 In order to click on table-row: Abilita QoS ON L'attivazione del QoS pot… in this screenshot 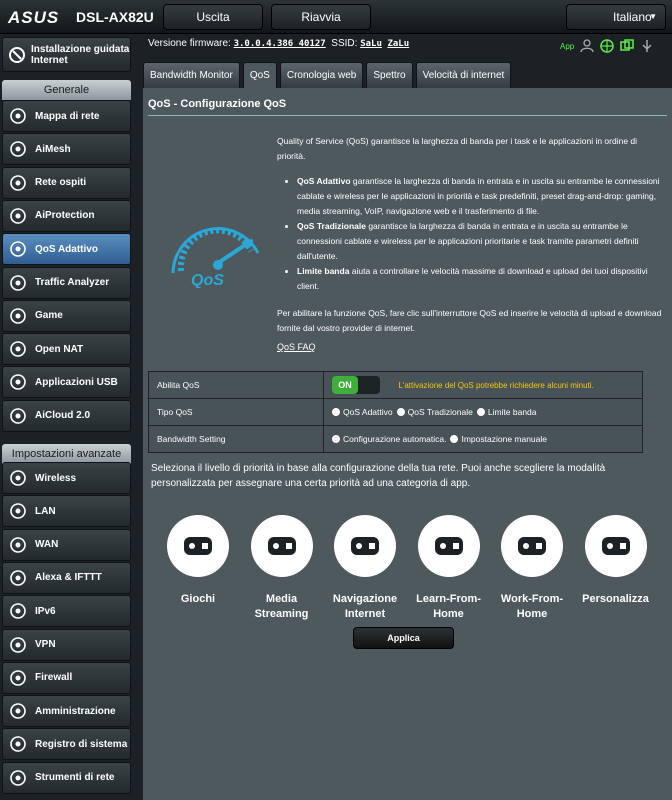, I will do `click(395, 385)`.